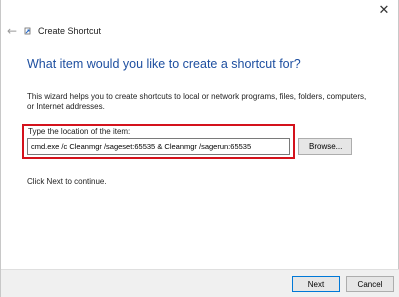  I want to click on next-button: Next, so click(316, 284).